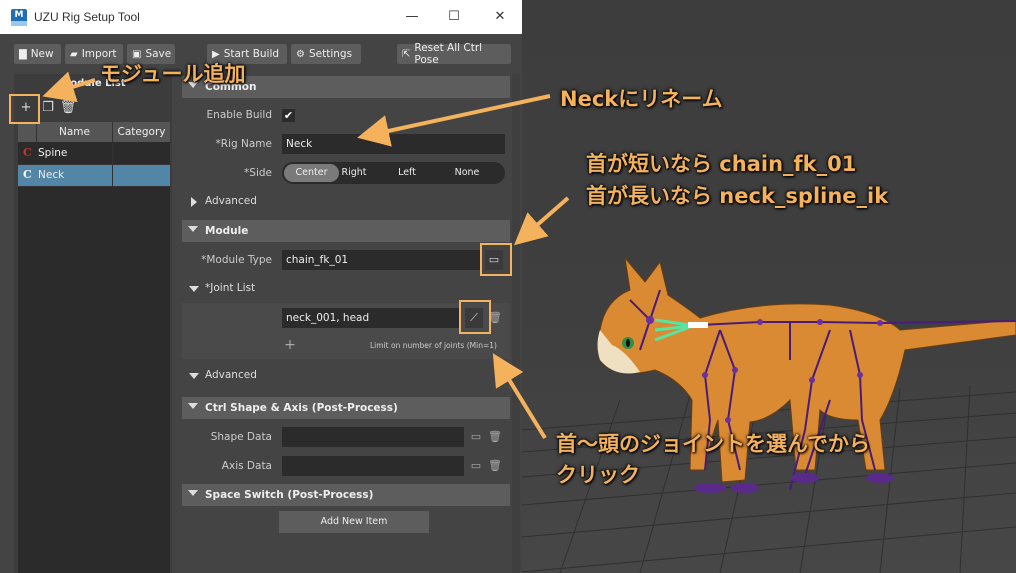 This screenshot has width=1016, height=573. What do you see at coordinates (243, 144) in the screenshot?
I see `rig-name-label: *Rig Name` at bounding box center [243, 144].